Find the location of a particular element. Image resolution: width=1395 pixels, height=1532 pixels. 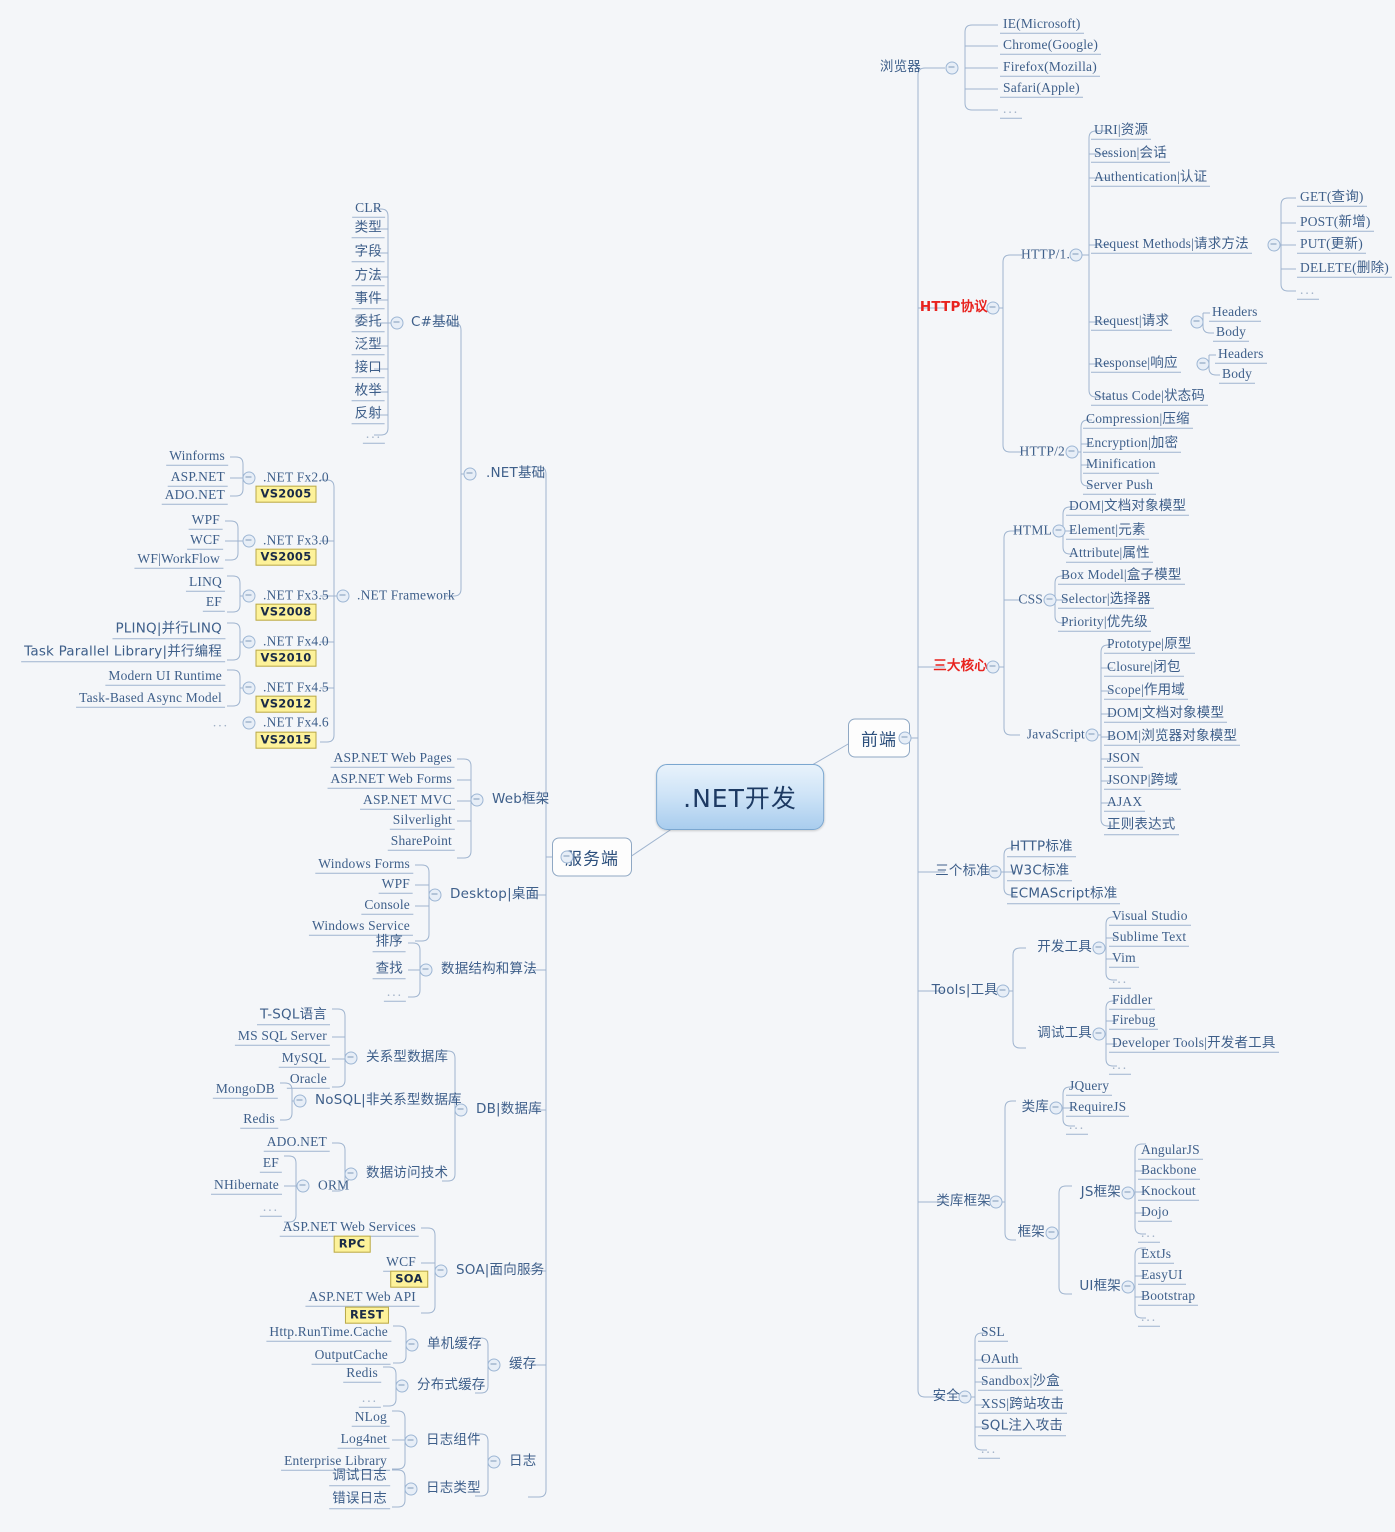

leaf-html-dom: DOM|文档对象模型 is located at coordinates (1128, 507).